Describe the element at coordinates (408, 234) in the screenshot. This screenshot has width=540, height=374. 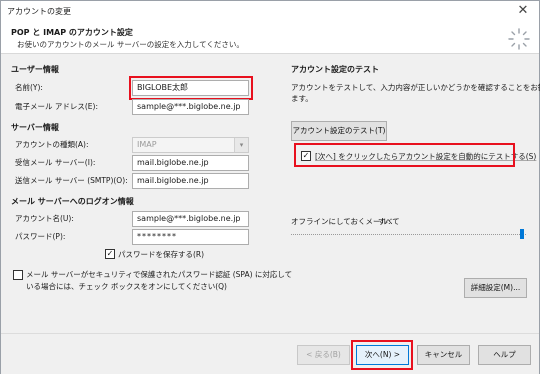
I see `offline-slider-track` at that location.